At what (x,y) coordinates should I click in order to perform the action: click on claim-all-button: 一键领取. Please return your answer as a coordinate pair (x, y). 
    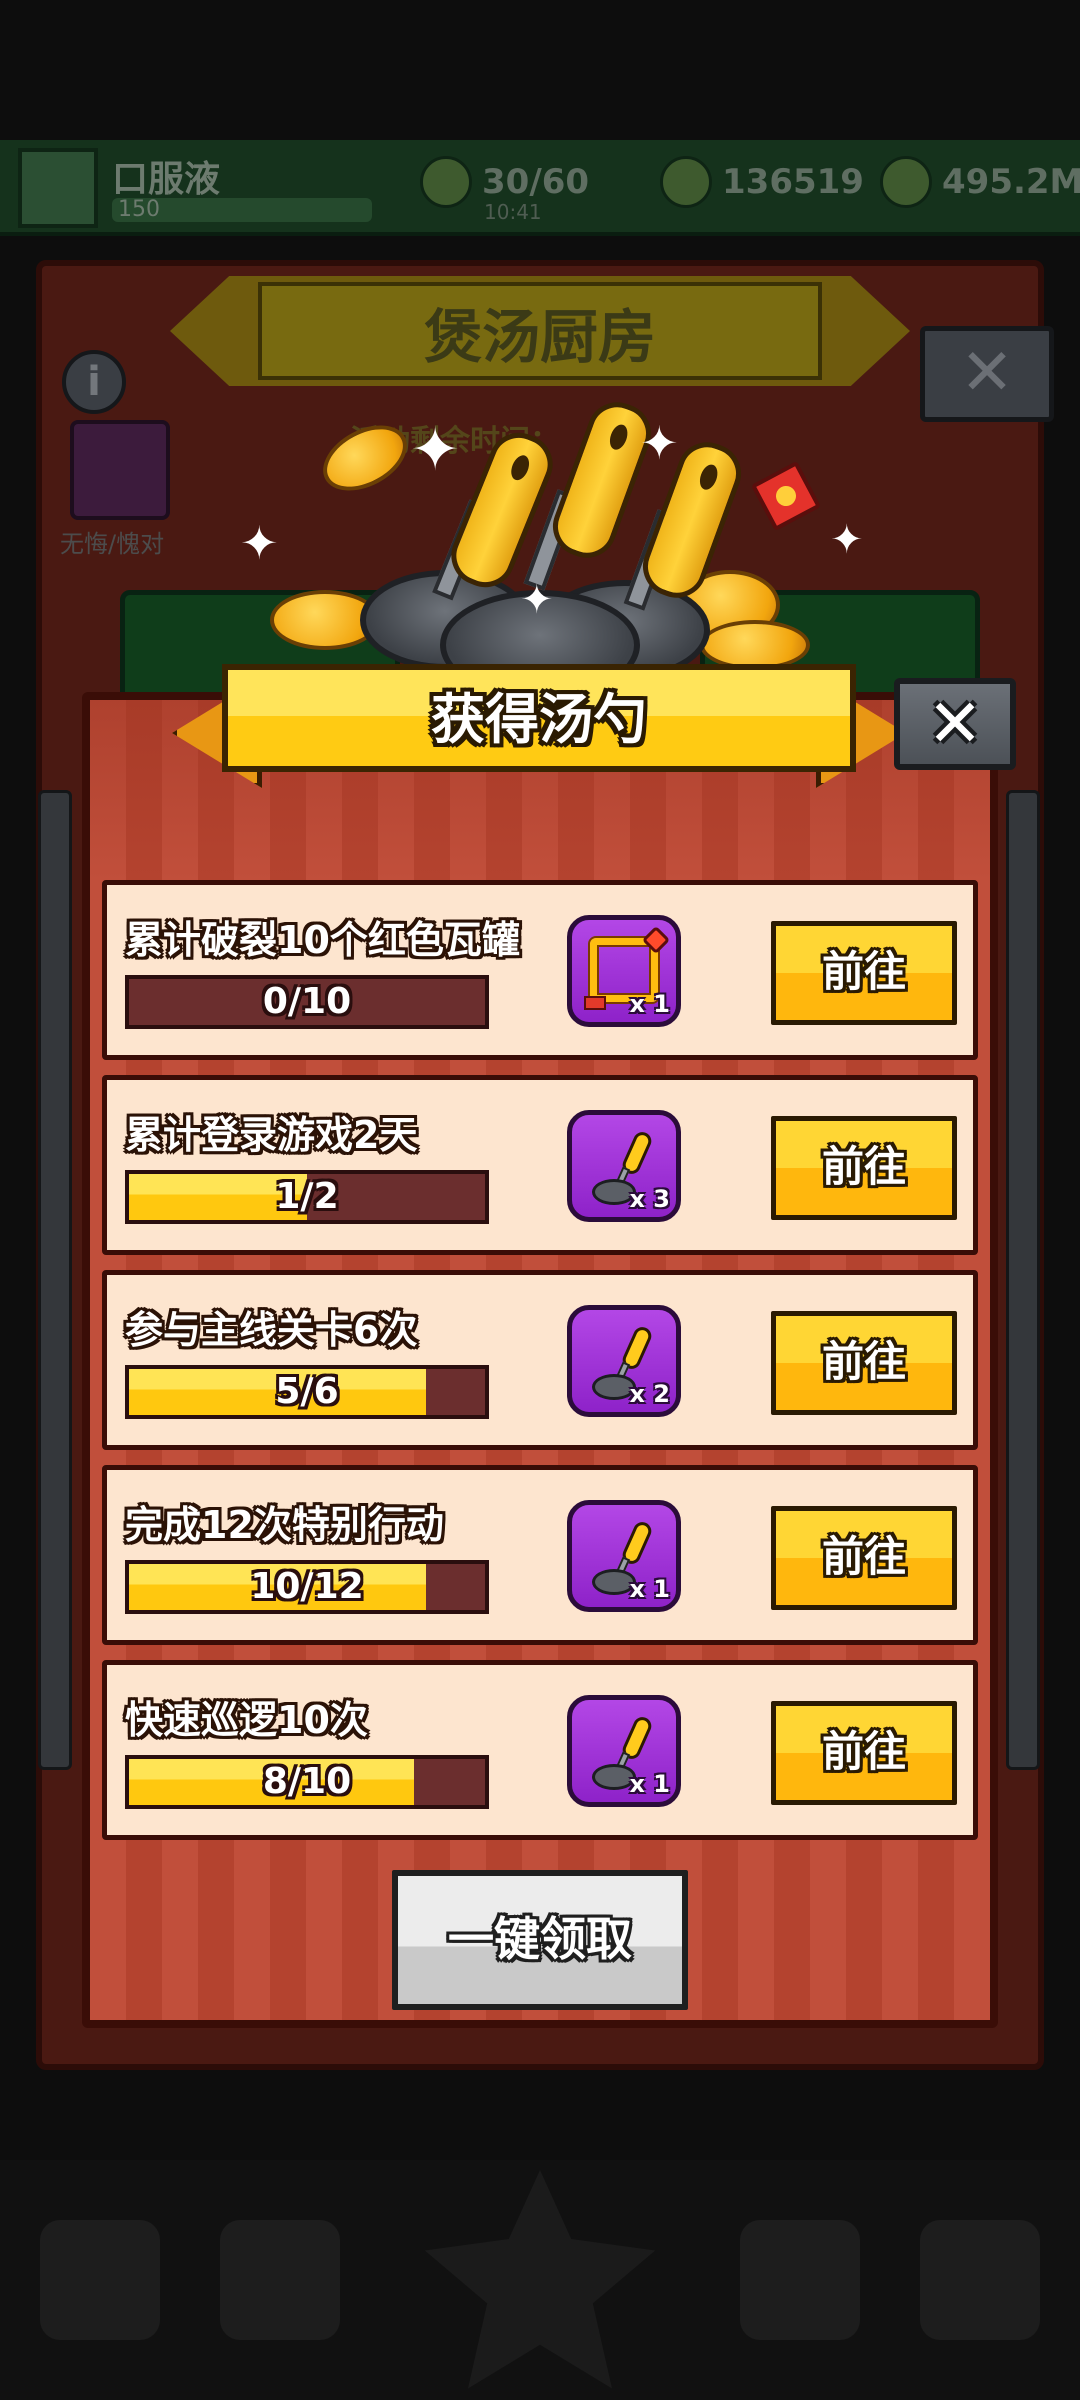
    Looking at the image, I should click on (540, 1940).